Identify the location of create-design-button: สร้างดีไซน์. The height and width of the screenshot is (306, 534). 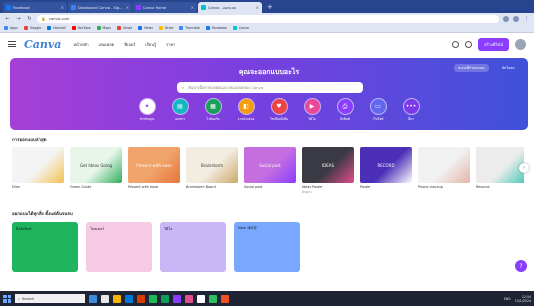
(493, 44).